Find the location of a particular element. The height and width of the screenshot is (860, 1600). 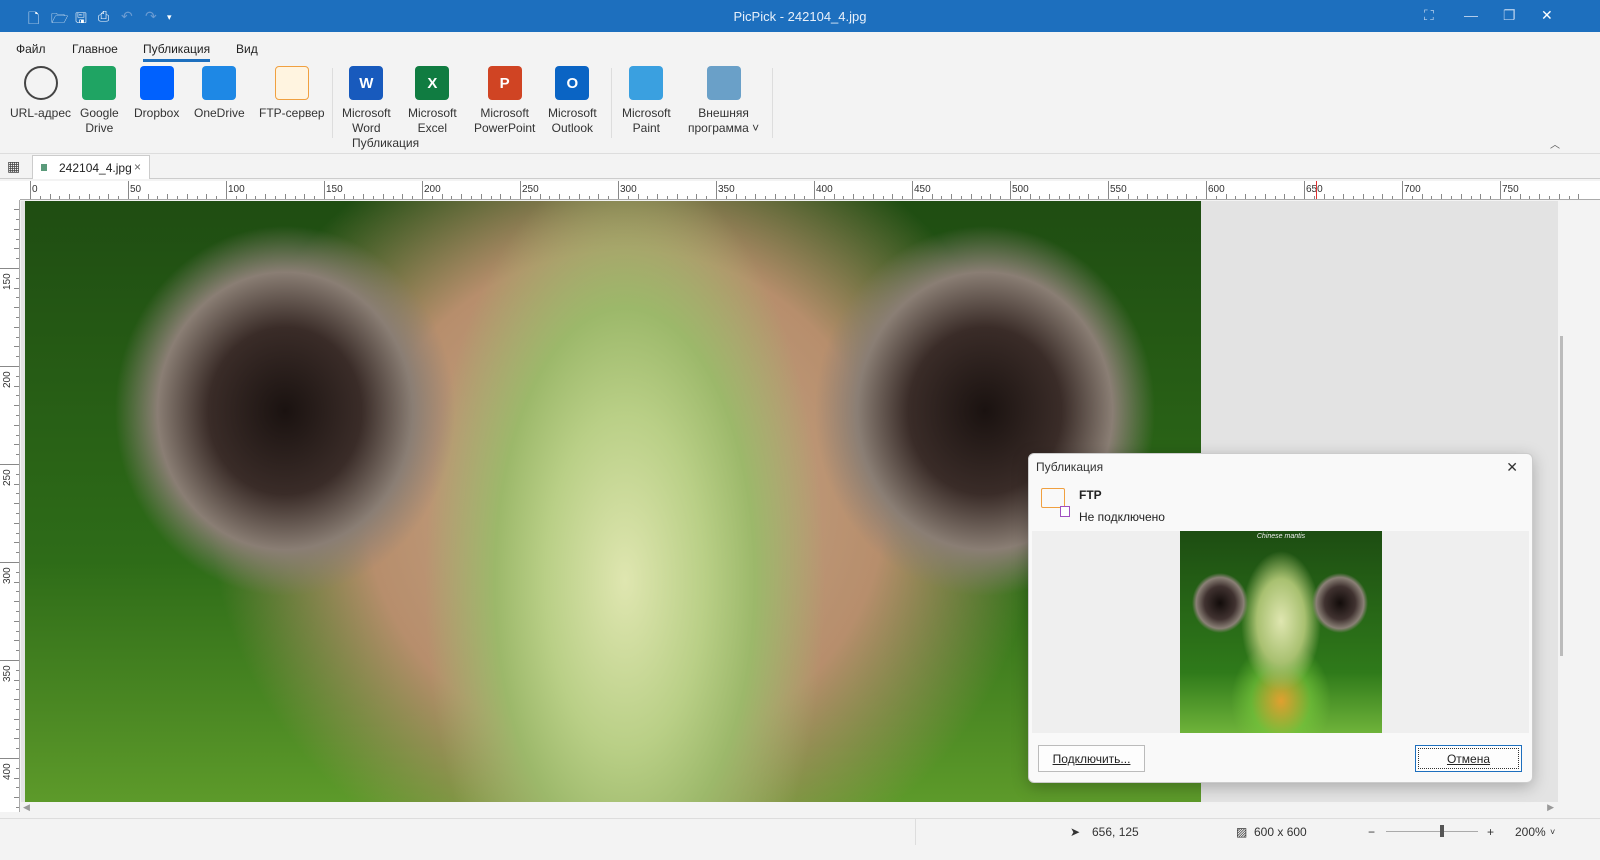

minimize-button: — is located at coordinates (1471, 15).